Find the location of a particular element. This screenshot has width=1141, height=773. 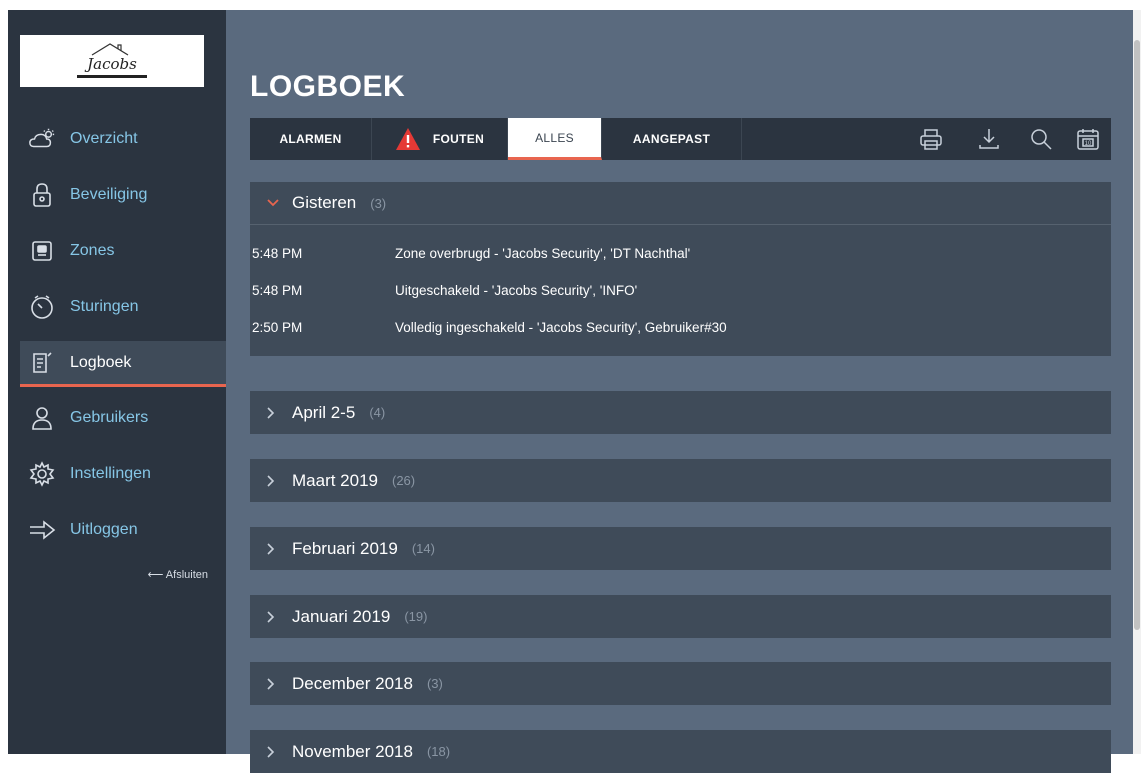

sidebar-item-label: Overzicht is located at coordinates (104, 138).